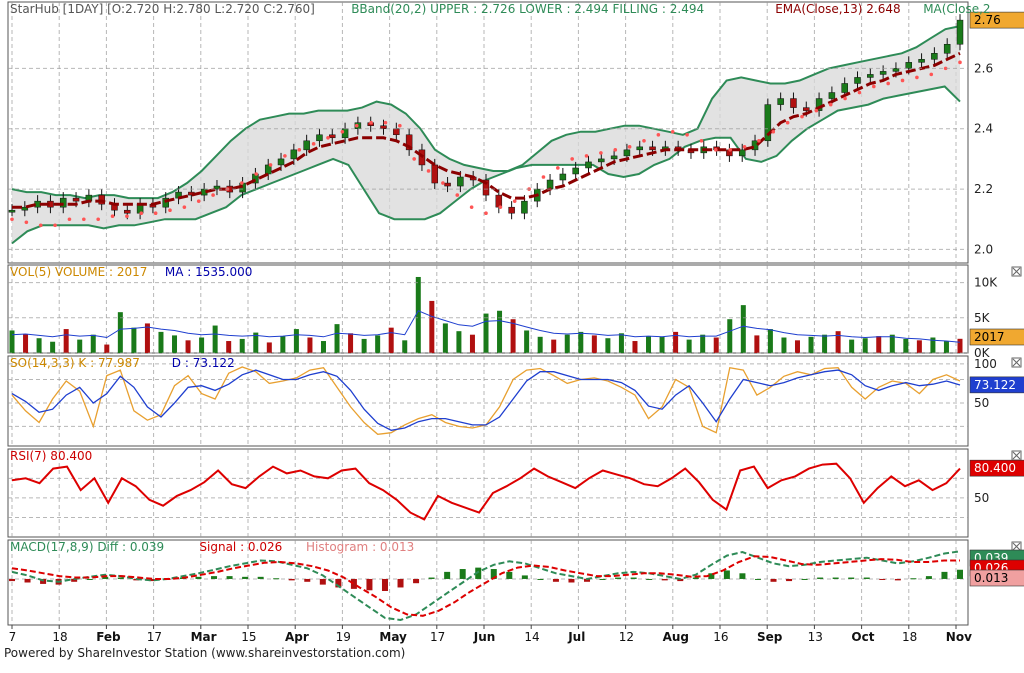 This screenshot has width=1024, height=673. What do you see at coordinates (75, 363) in the screenshot?
I see `panel-header-stochastic-0: SO(14,3,3) K : 77.987` at bounding box center [75, 363].